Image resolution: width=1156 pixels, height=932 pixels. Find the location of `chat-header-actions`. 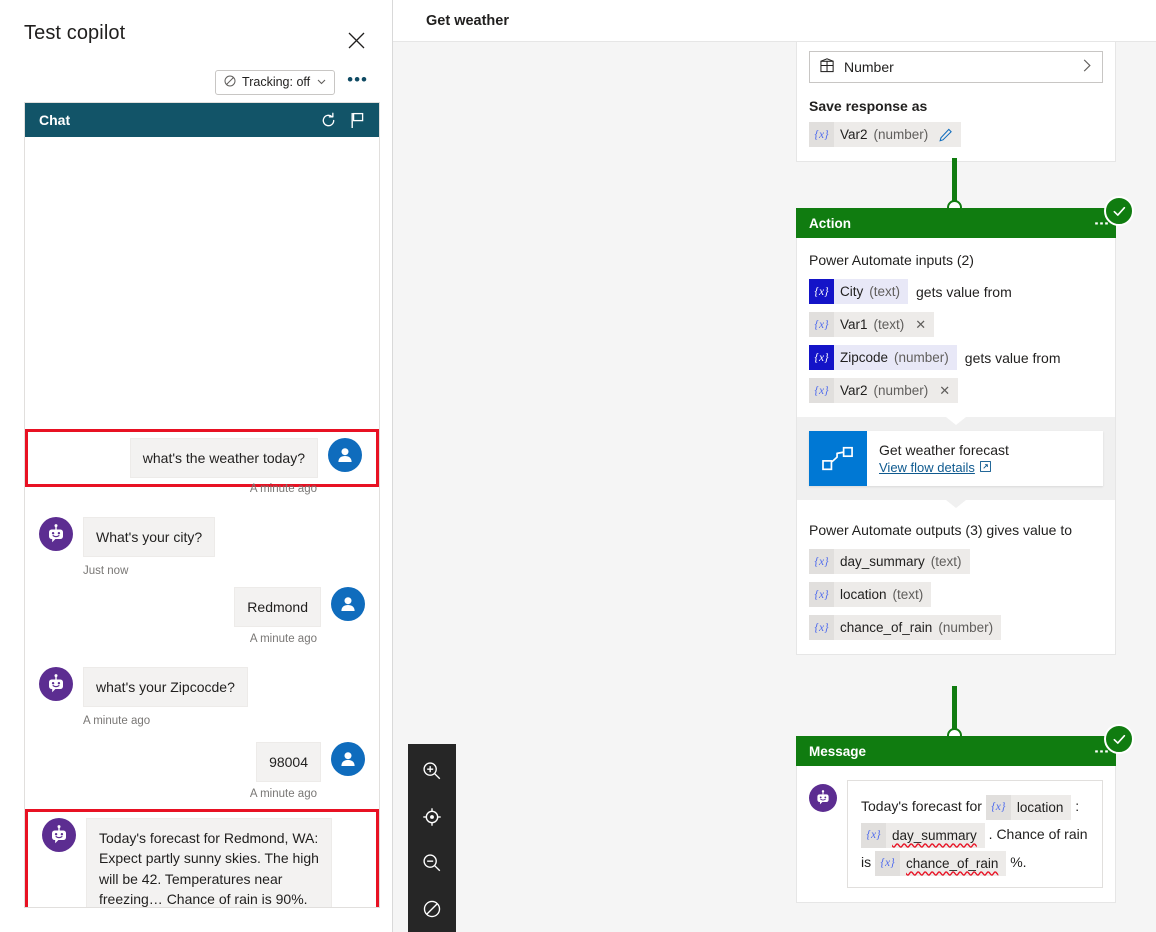

chat-header-actions is located at coordinates (343, 120).